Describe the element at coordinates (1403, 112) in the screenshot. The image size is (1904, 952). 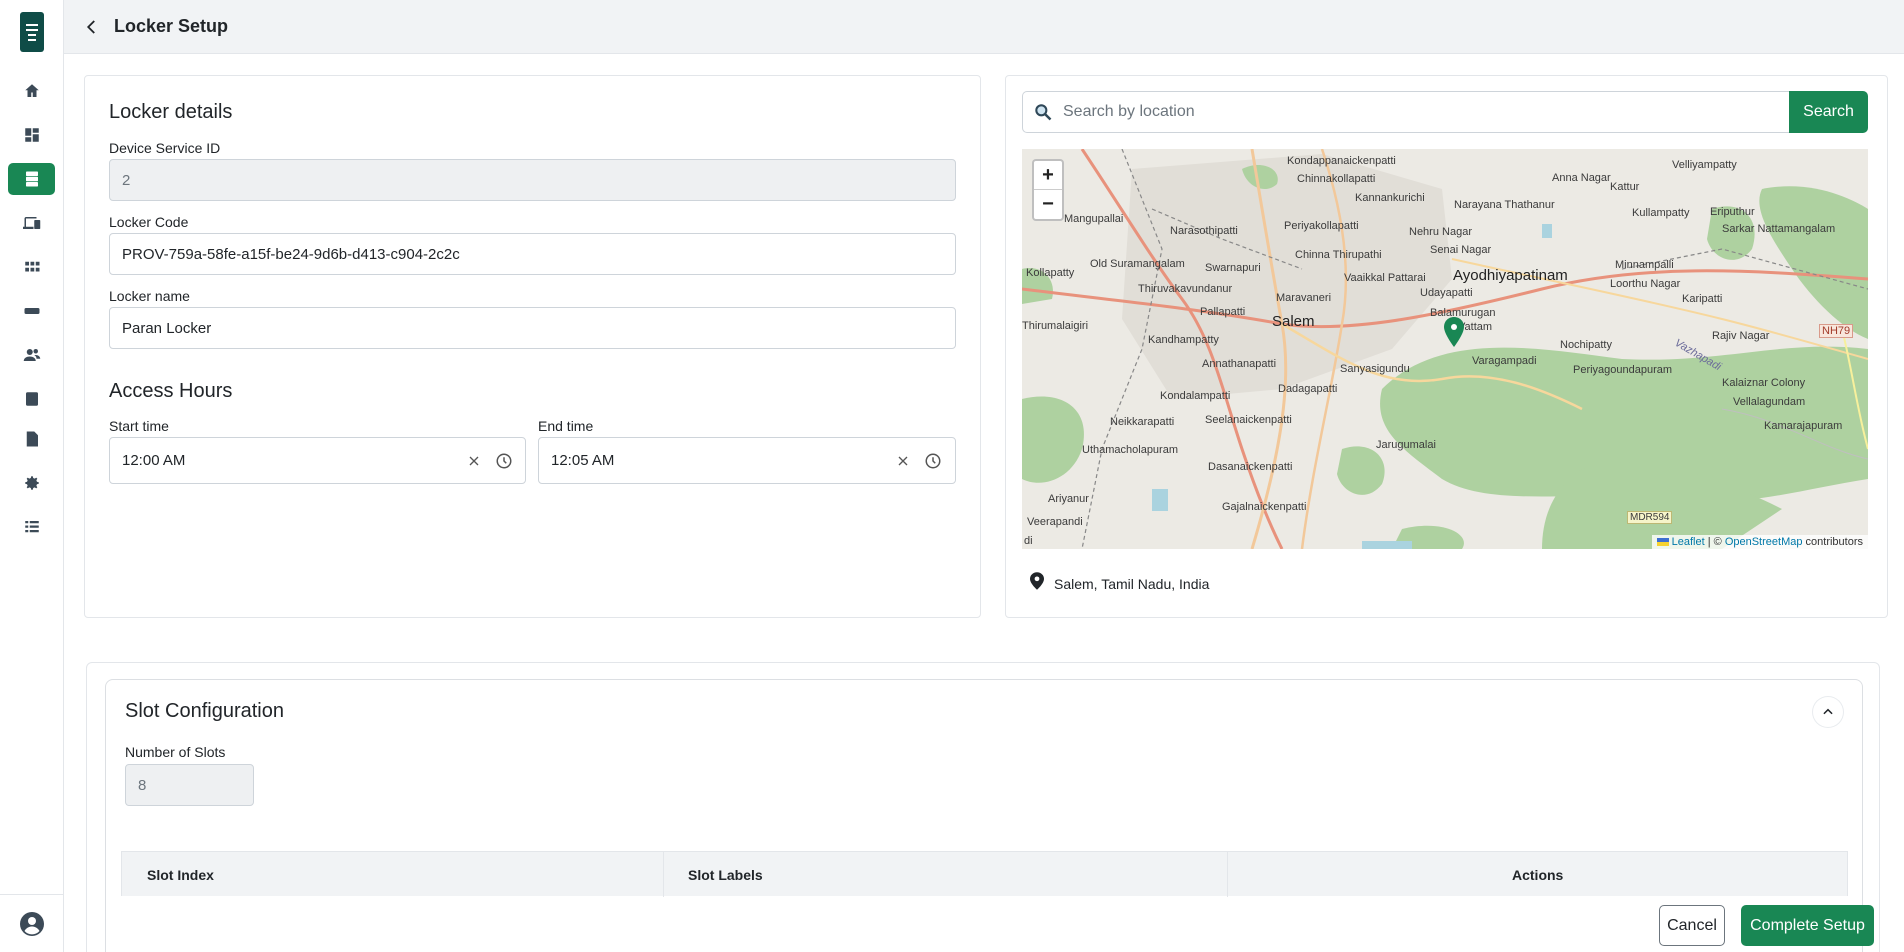
I see `search-input` at that location.